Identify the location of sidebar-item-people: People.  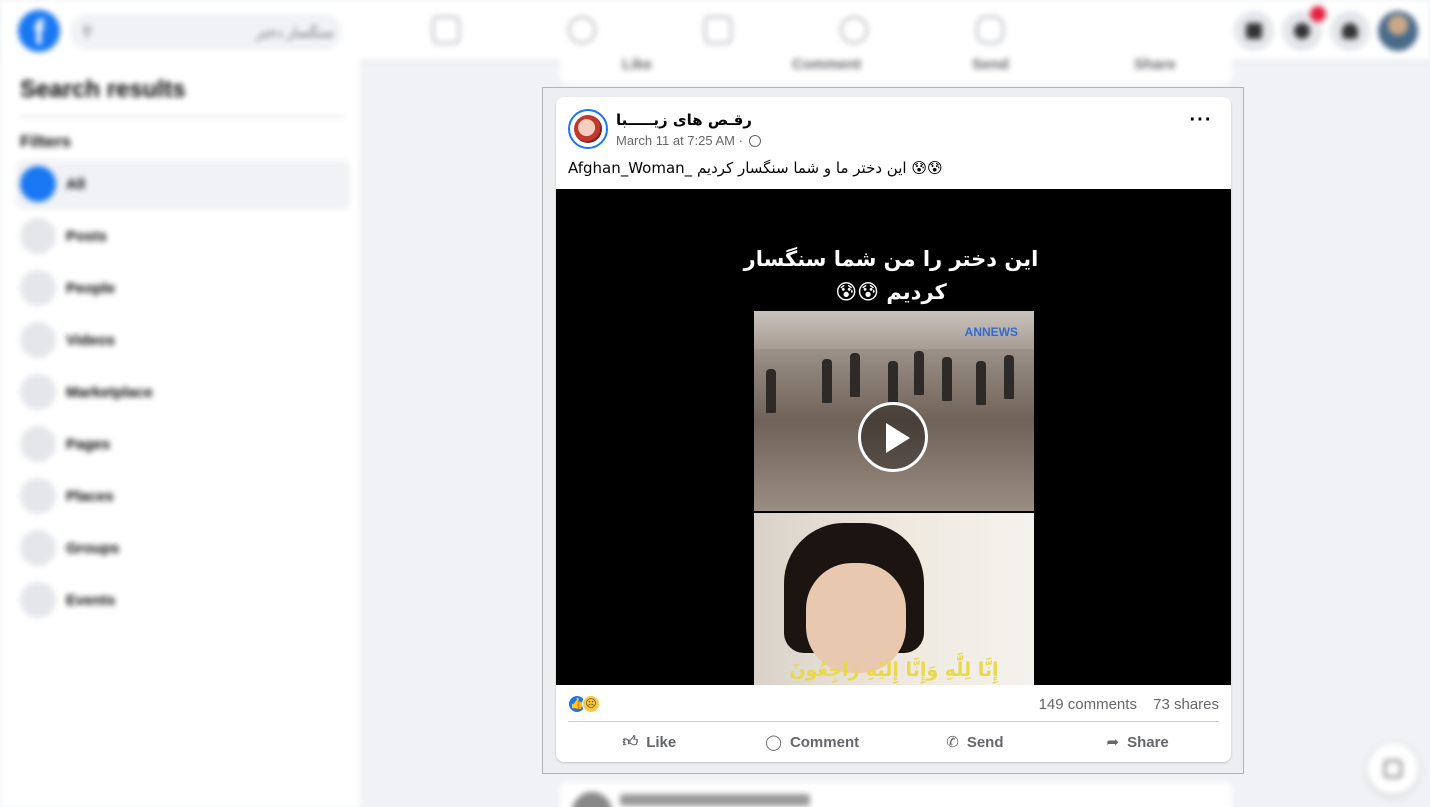
(183, 289).